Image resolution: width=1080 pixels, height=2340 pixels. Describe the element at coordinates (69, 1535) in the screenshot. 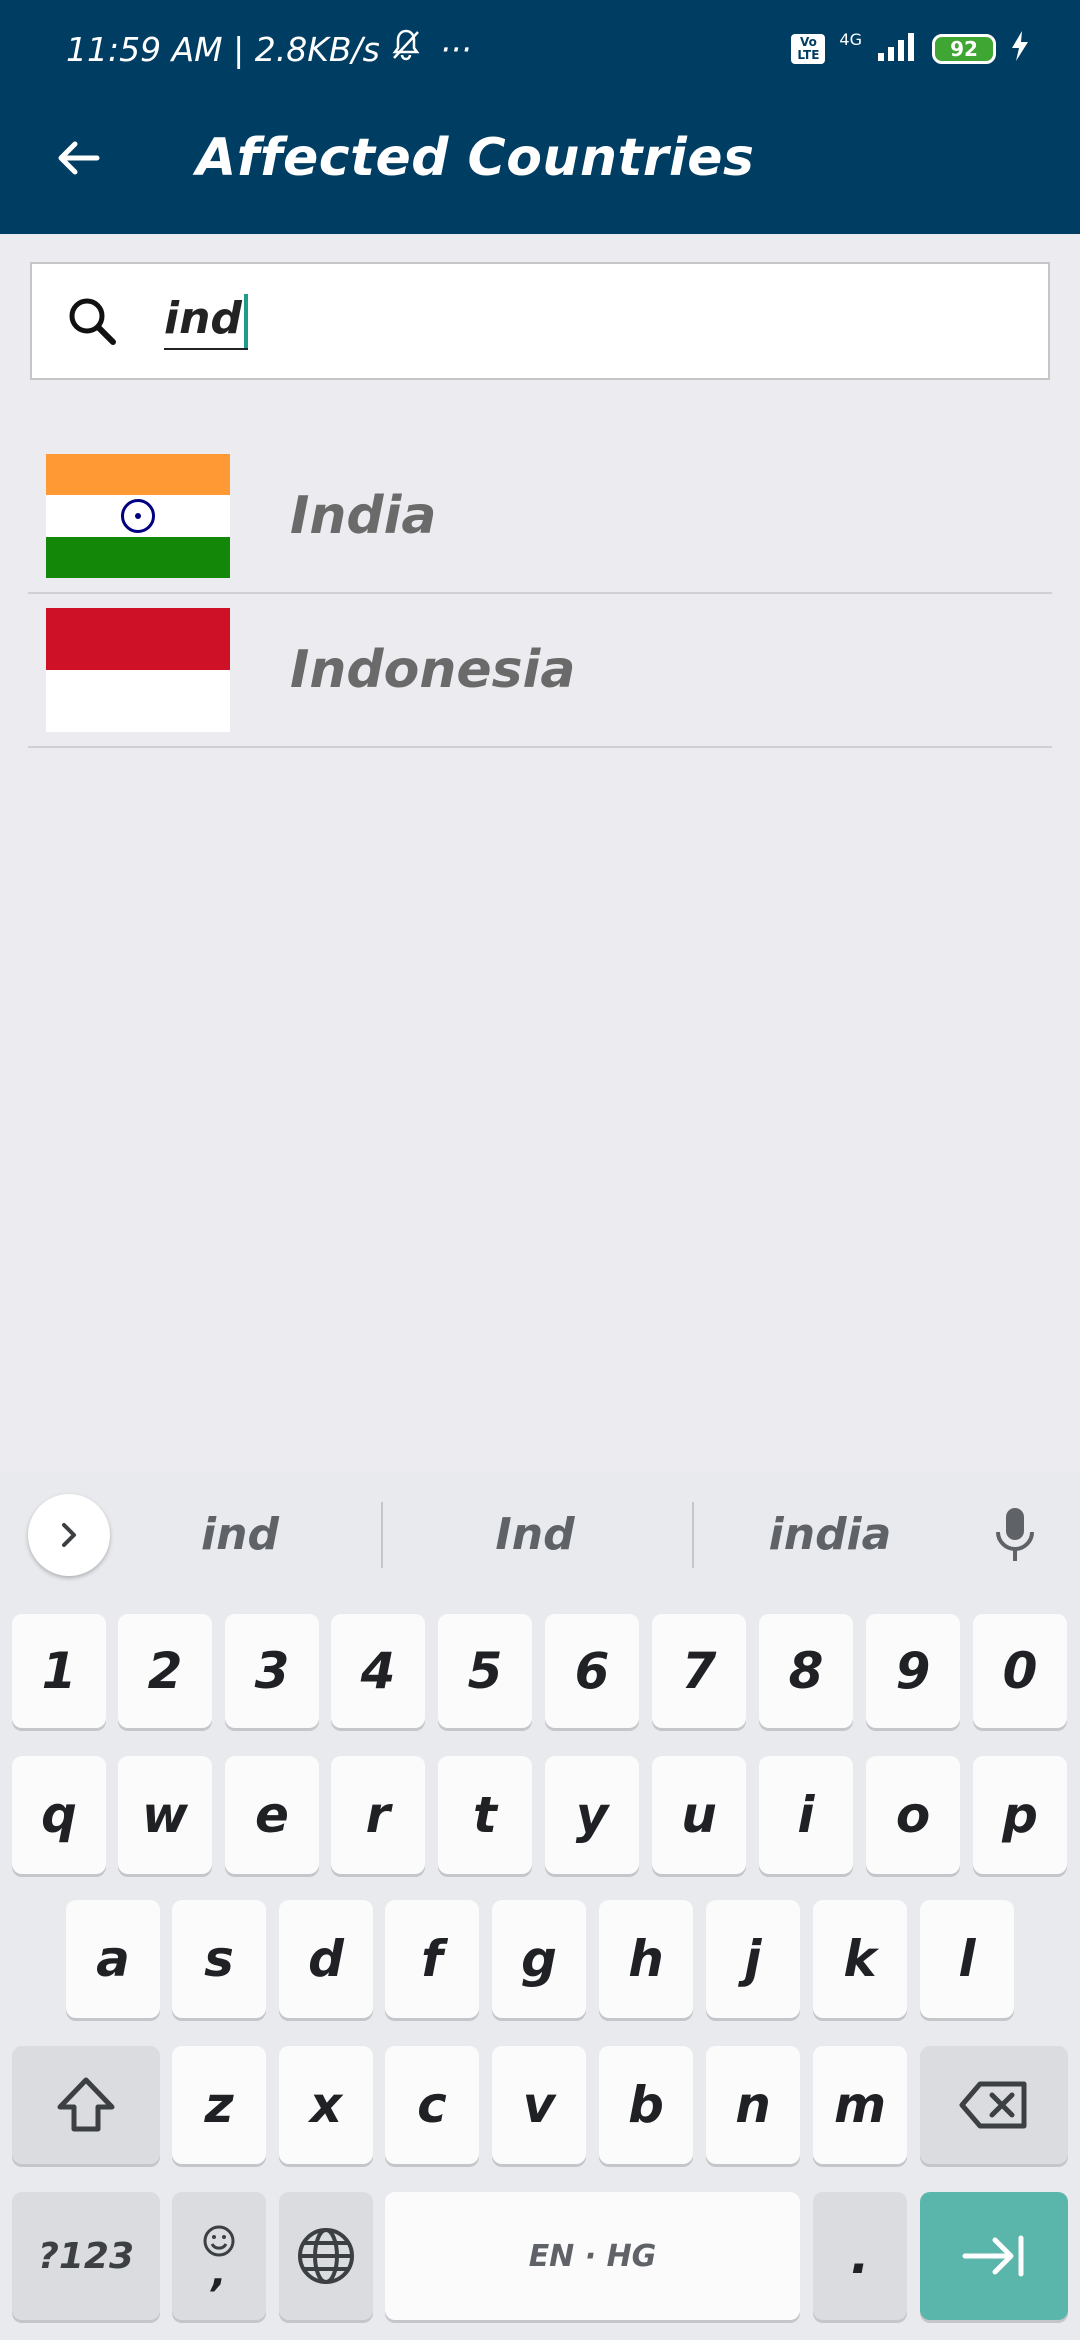

I see `chevron-right-icon` at that location.